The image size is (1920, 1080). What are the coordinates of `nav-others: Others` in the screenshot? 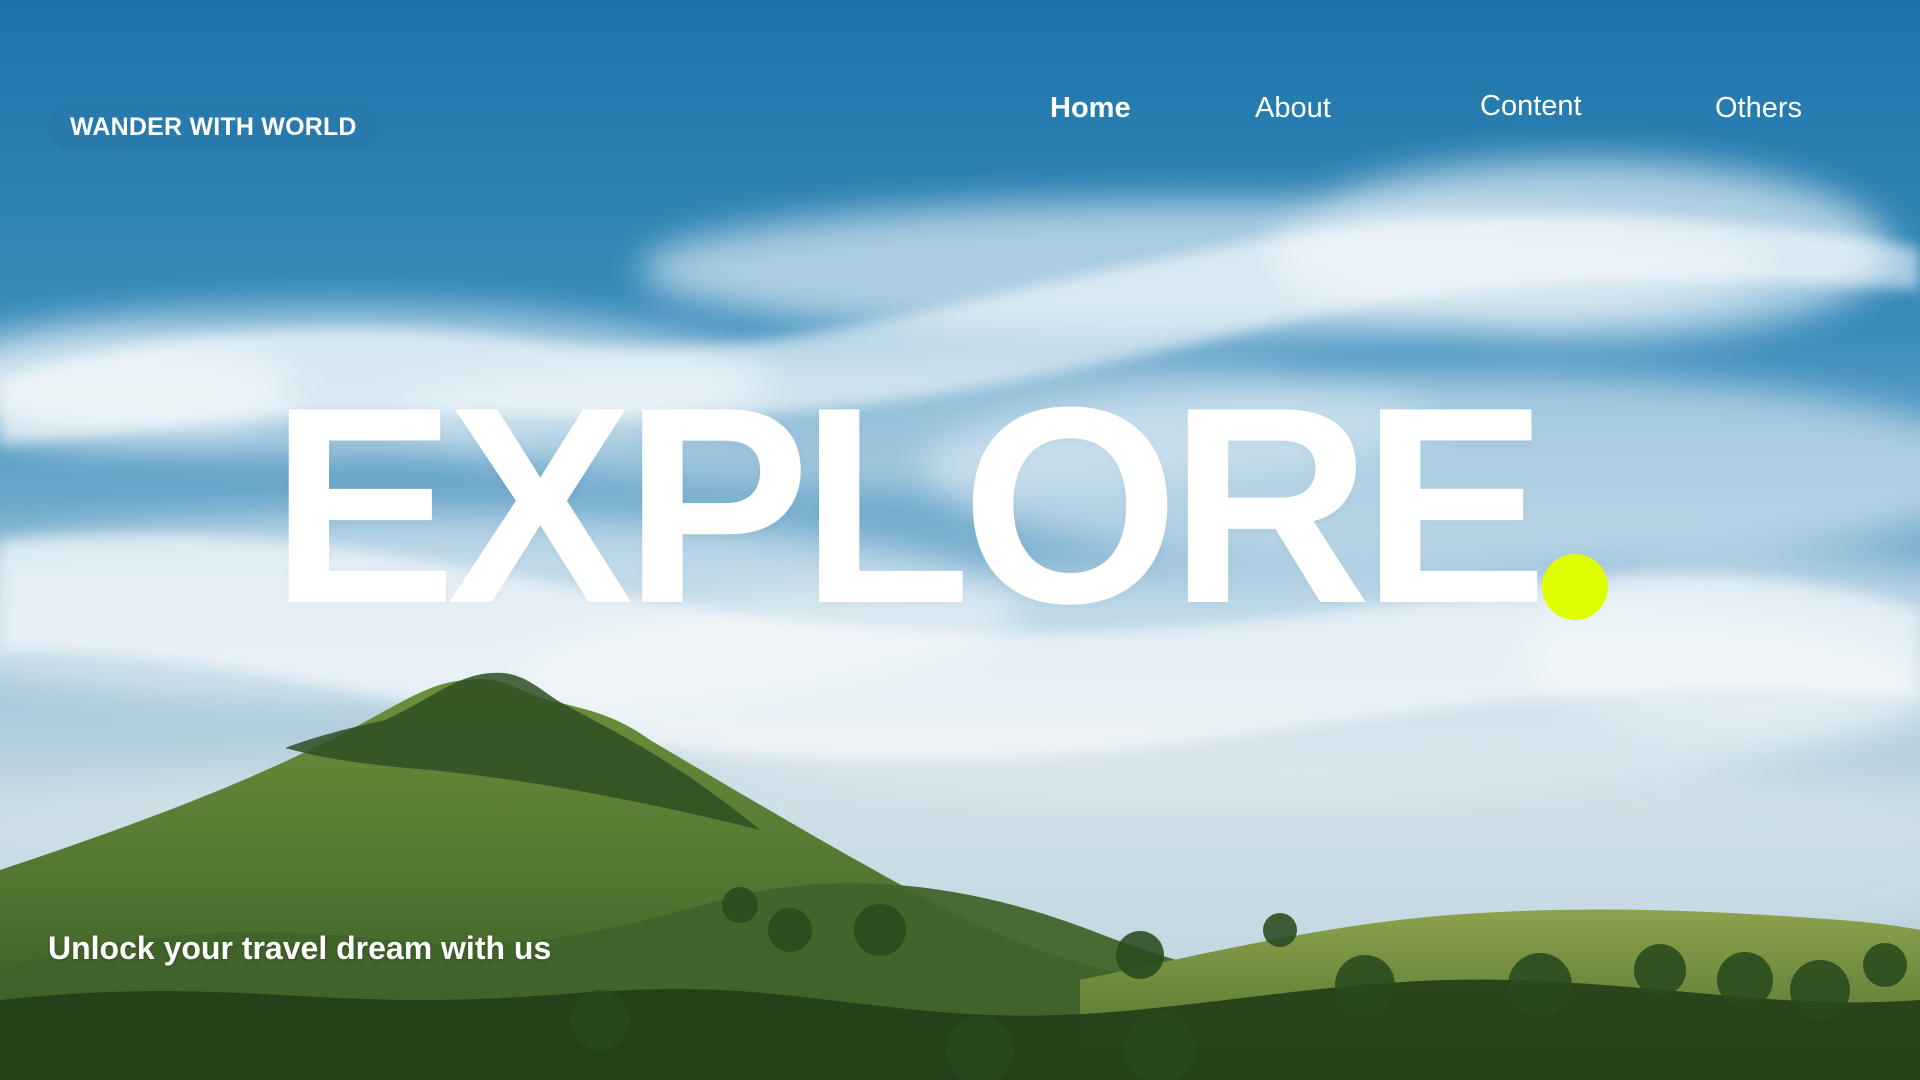 It's located at (1758, 108).